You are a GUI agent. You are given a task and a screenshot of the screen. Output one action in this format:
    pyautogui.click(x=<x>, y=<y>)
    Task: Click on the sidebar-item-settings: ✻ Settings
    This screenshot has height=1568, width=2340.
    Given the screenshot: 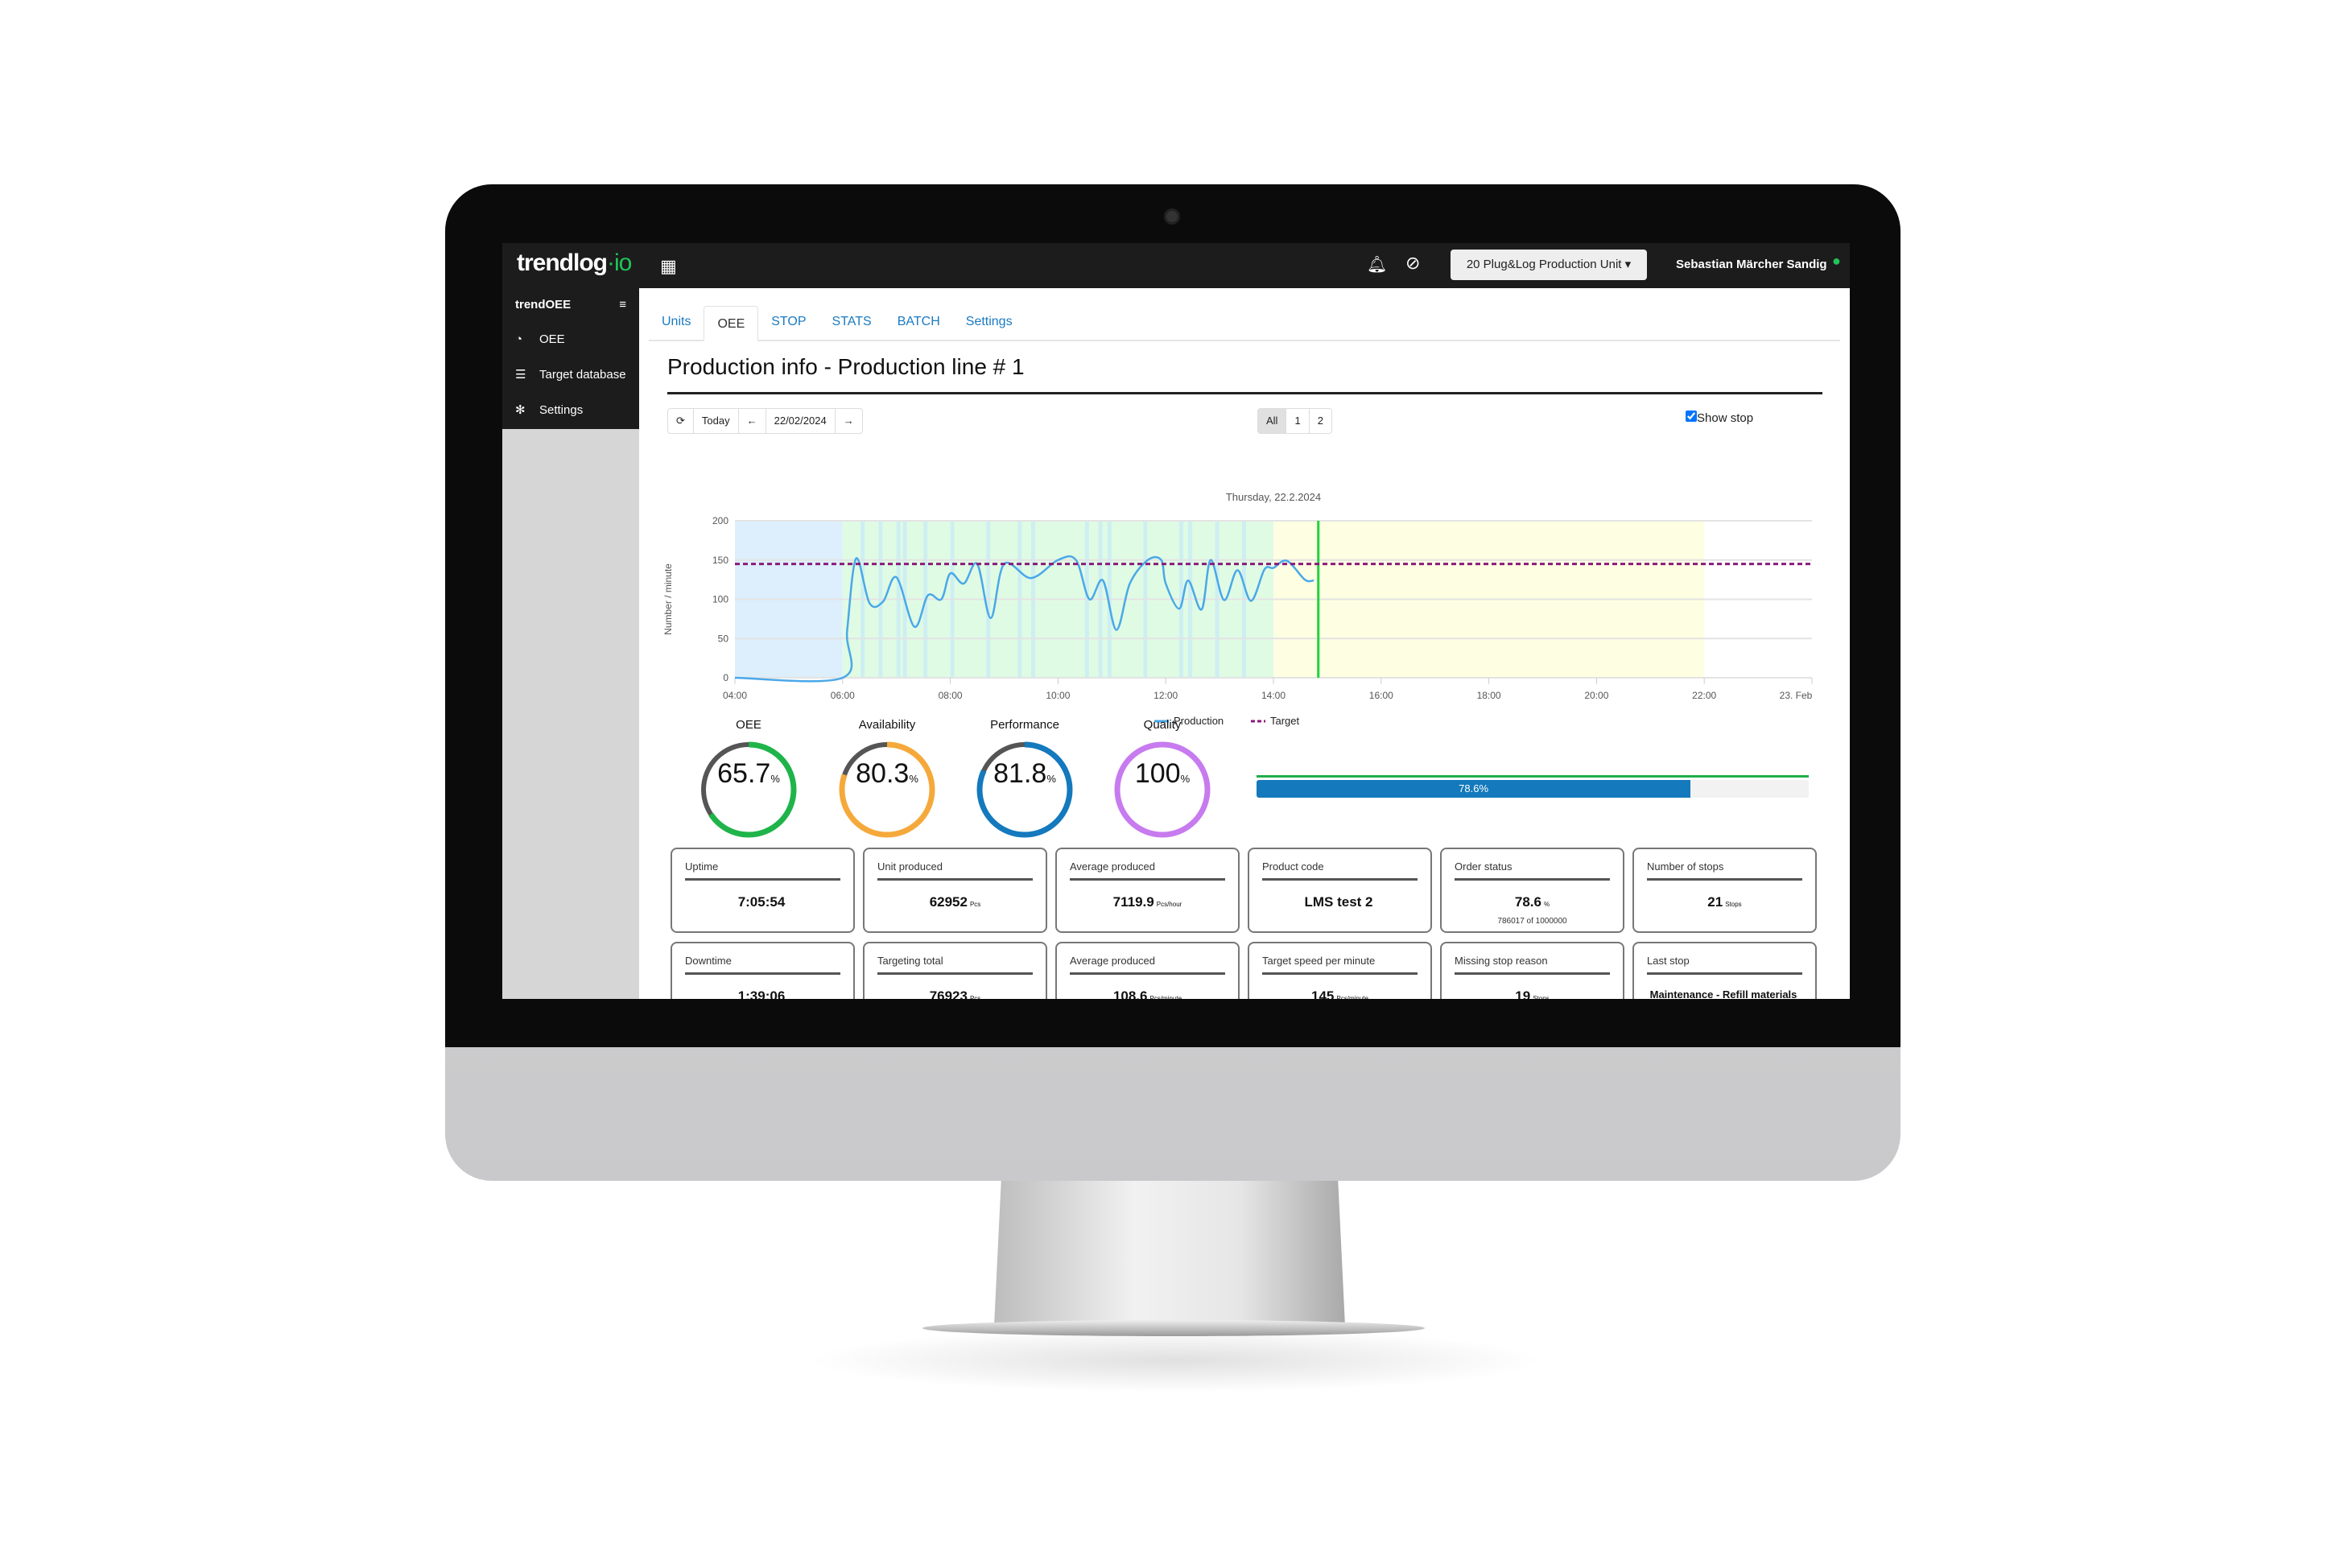 What is the action you would take?
    pyautogui.click(x=570, y=410)
    